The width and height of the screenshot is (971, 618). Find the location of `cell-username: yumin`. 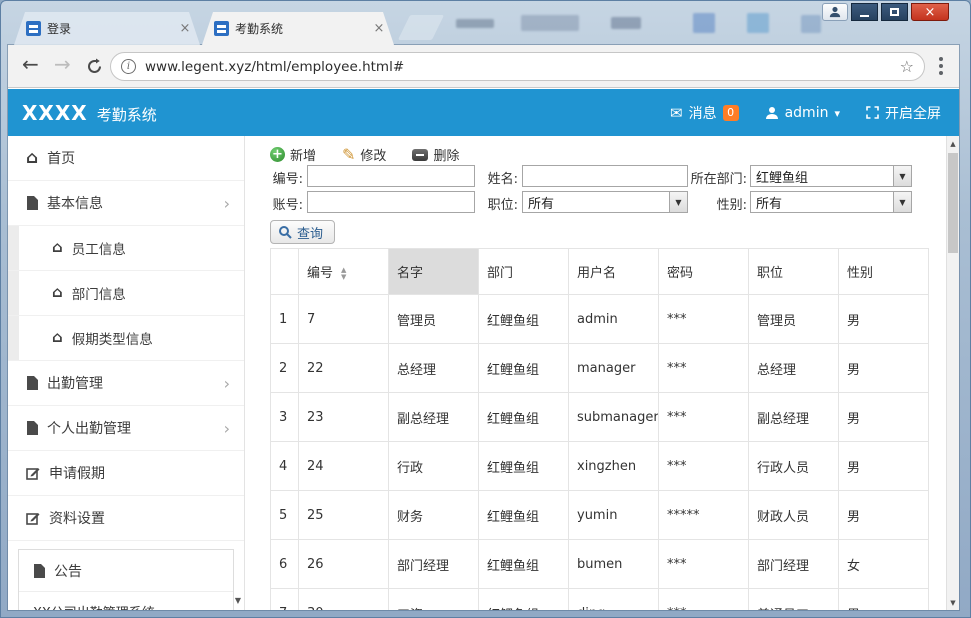

cell-username: yumin is located at coordinates (613, 515).